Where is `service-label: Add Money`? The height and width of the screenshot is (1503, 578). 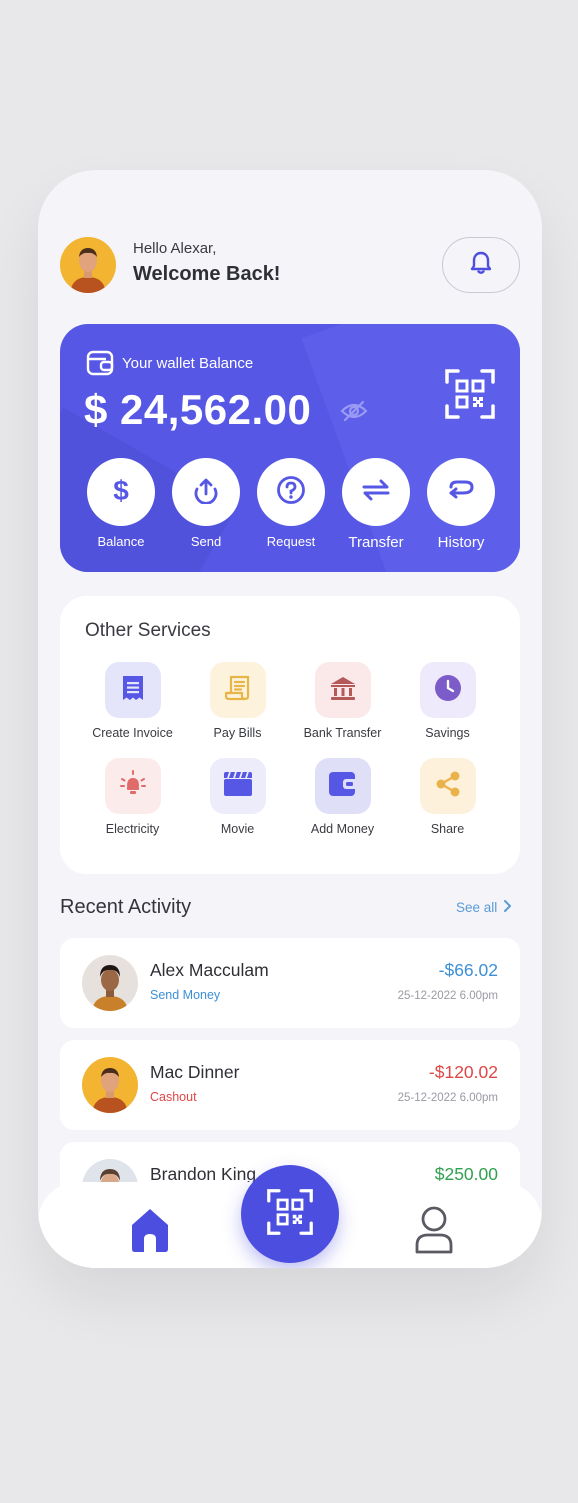 service-label: Add Money is located at coordinates (342, 829).